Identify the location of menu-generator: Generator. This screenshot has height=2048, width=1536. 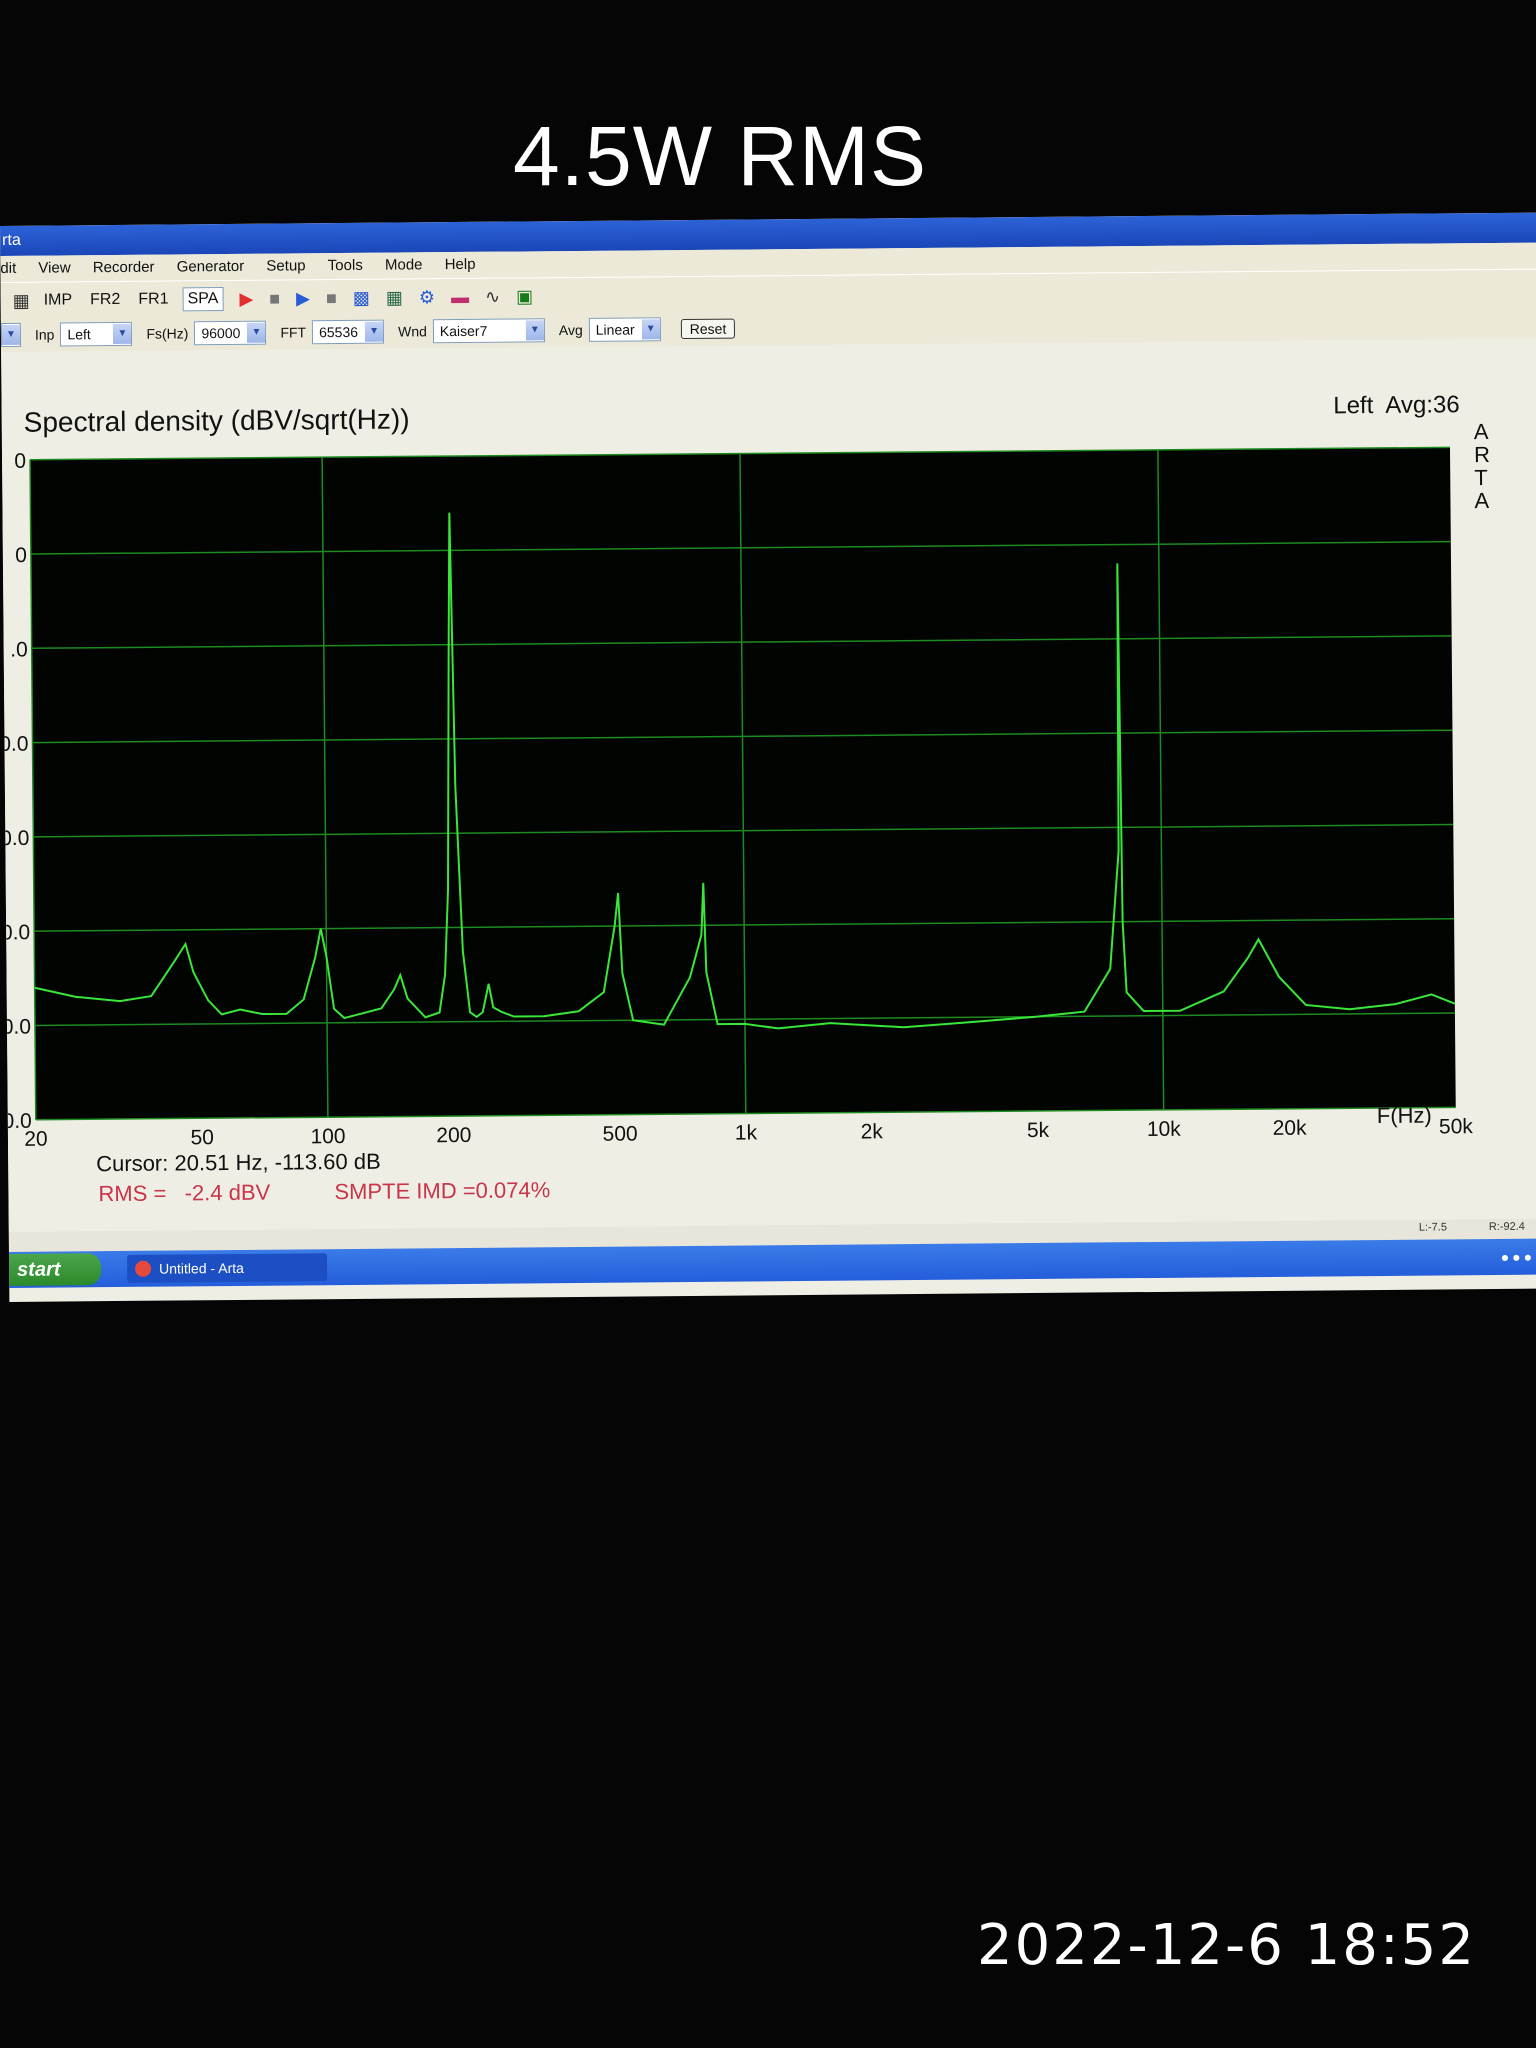
(211, 267).